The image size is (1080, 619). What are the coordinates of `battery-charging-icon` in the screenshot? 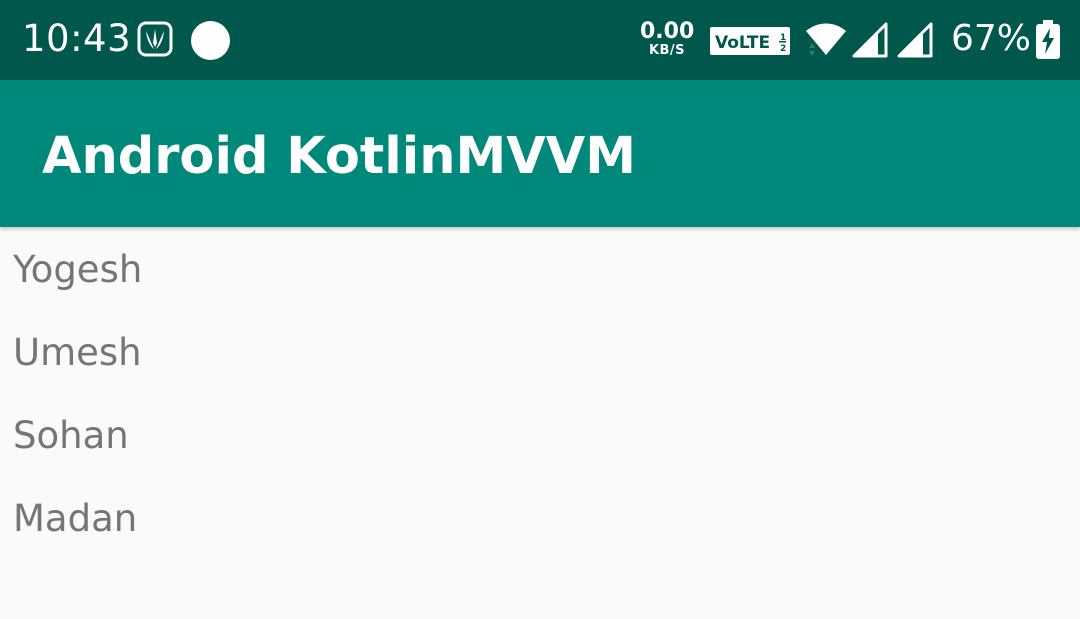 It's located at (1048, 39).